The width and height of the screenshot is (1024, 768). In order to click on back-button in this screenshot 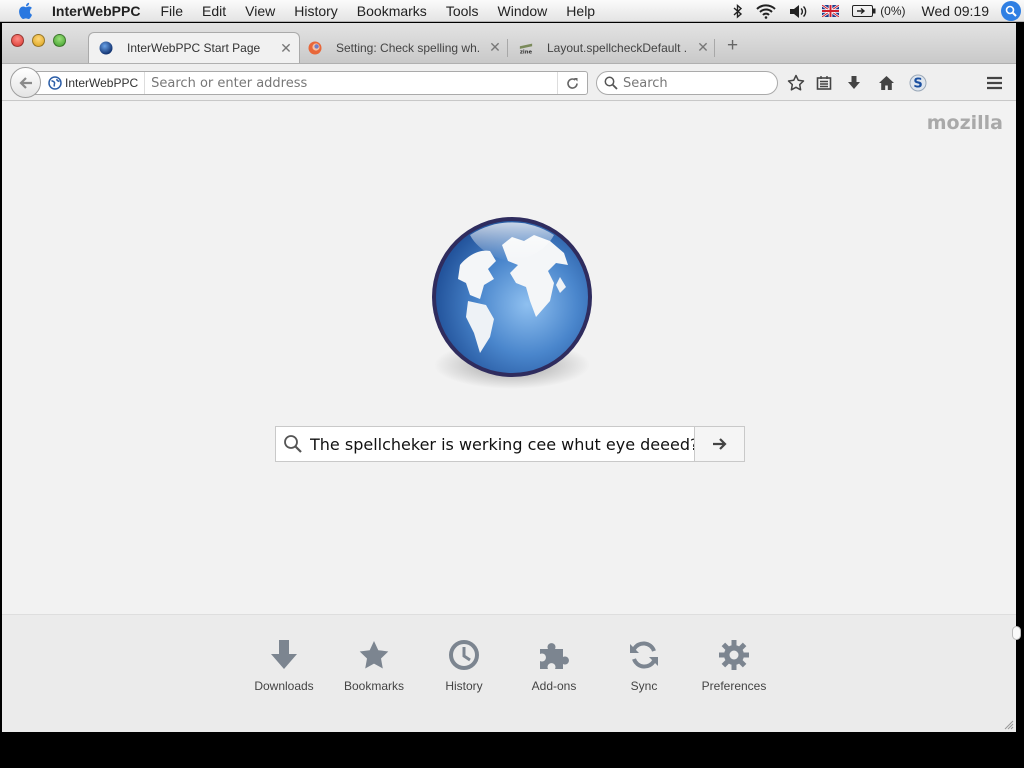, I will do `click(25, 82)`.